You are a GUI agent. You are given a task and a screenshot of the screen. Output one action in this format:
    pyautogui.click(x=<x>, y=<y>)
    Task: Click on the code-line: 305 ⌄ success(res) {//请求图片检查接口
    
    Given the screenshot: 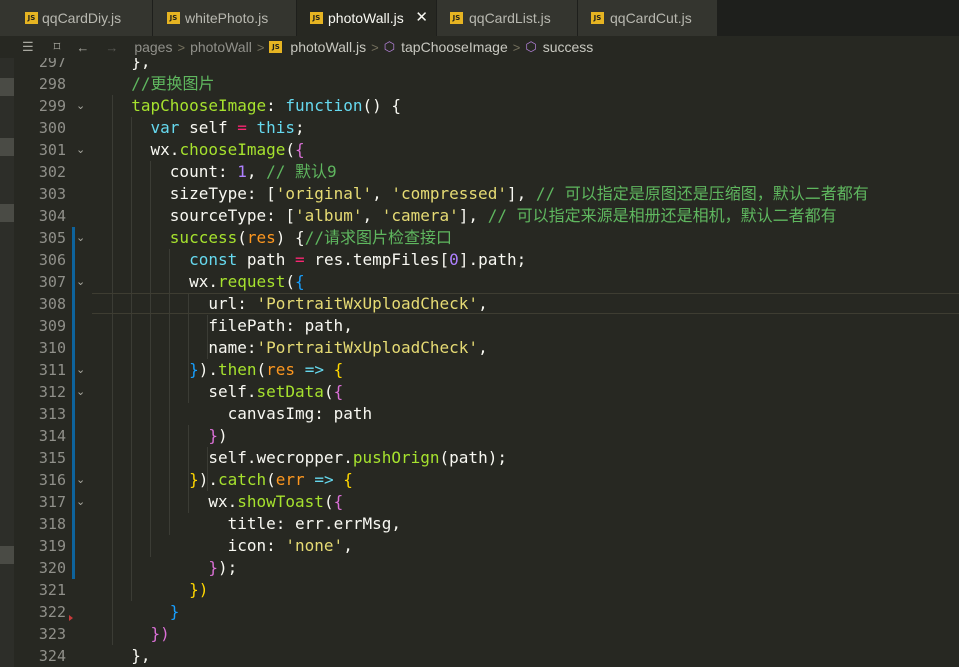 What is the action you would take?
    pyautogui.click(x=486, y=238)
    